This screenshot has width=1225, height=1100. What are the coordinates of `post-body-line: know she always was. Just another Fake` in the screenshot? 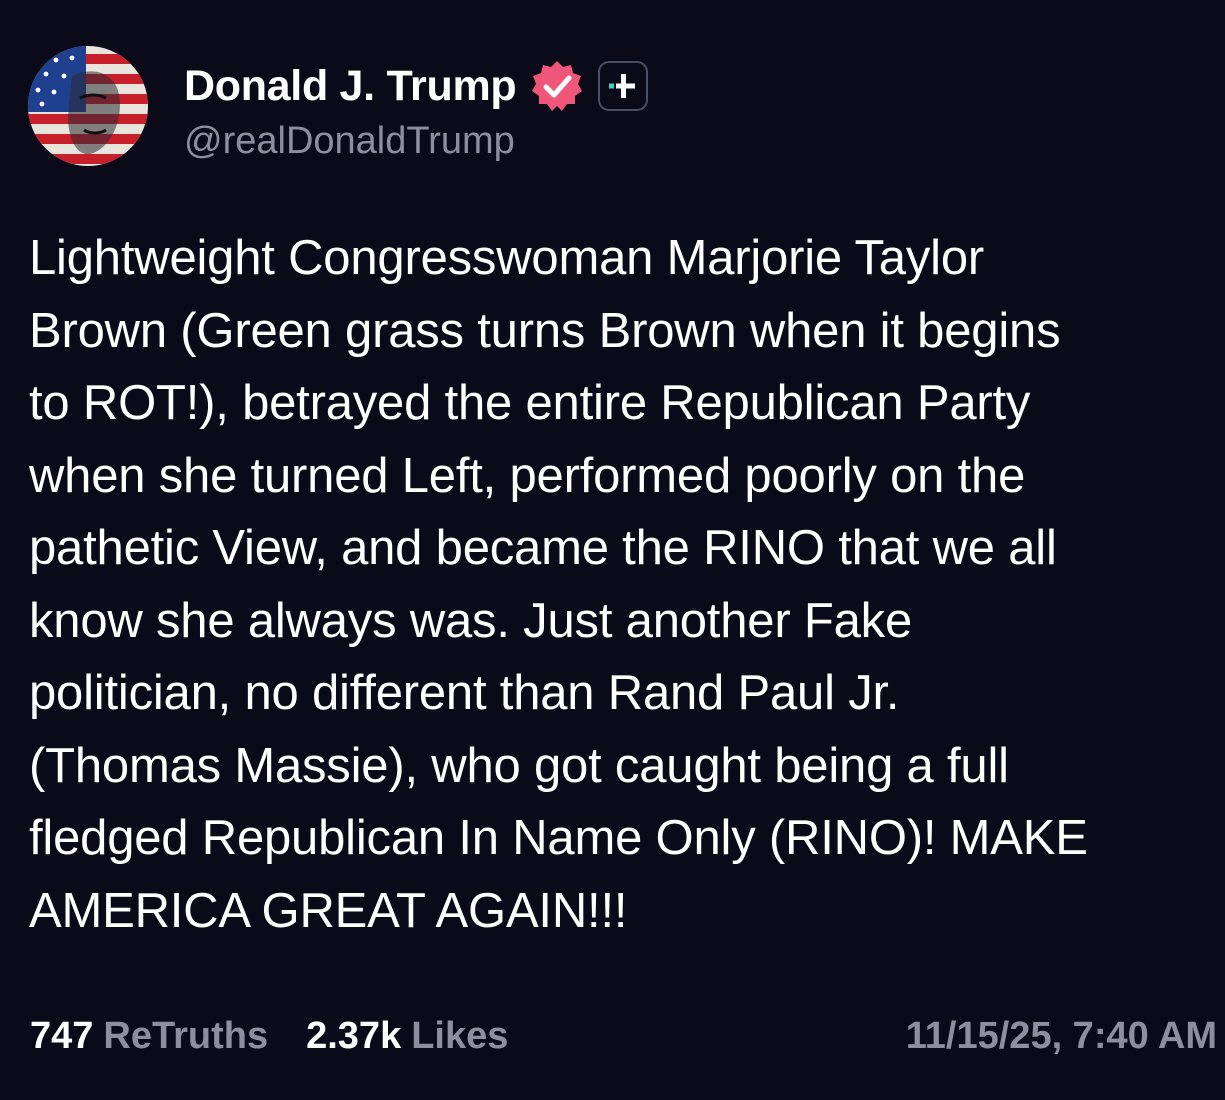 It's located at (470, 620).